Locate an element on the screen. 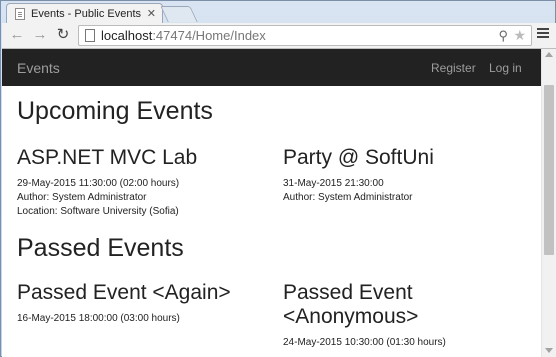 The height and width of the screenshot is (357, 556). event-date: 16-May-2015 18:00:00 (03:00 hours) is located at coordinates (98, 318).